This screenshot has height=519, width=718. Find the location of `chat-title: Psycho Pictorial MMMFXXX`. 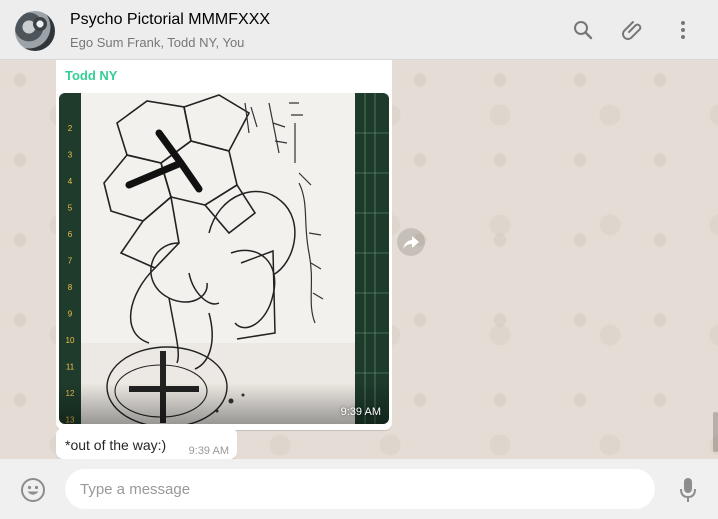

chat-title: Psycho Pictorial MMMFXXX is located at coordinates (170, 20).